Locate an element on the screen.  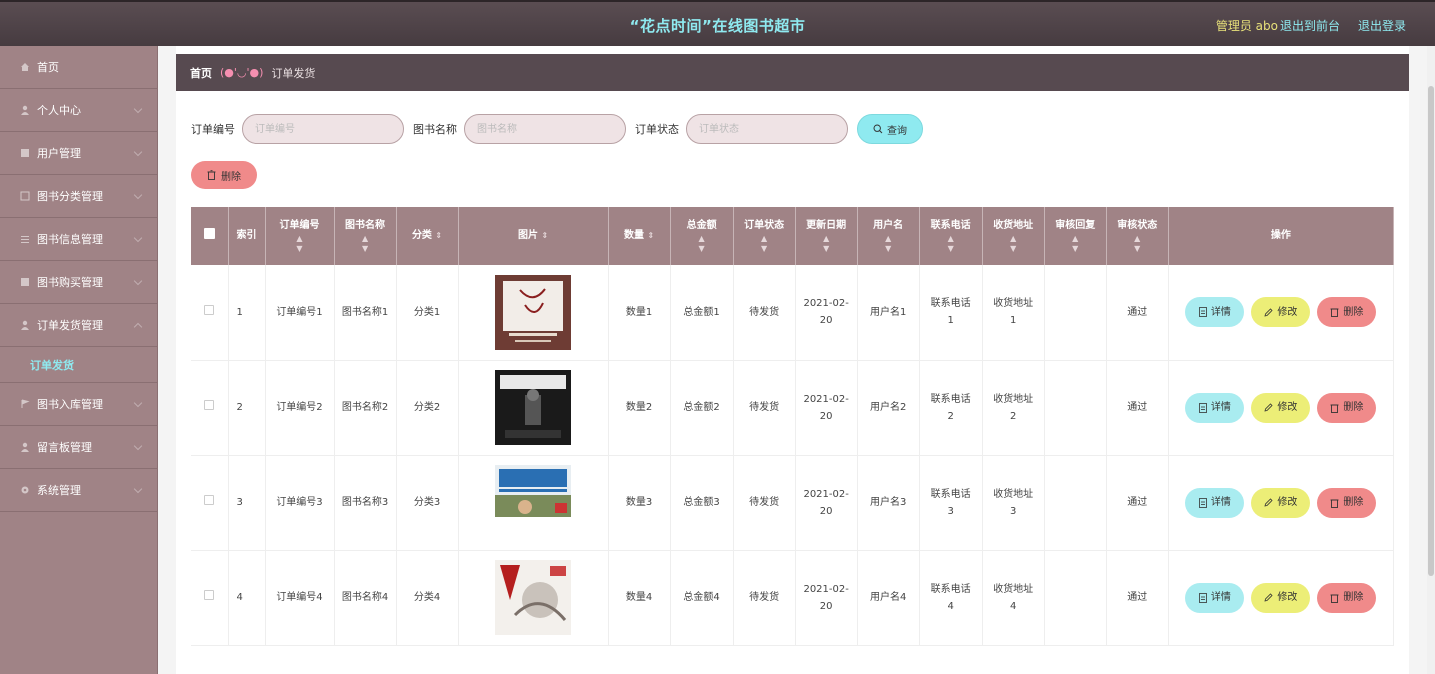
breadcrumb-home: 首页 is located at coordinates (201, 73).